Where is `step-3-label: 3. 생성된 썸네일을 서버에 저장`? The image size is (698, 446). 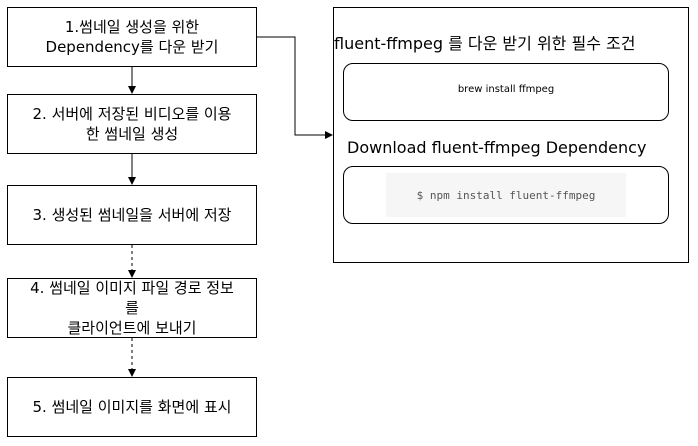
step-3-label: 3. 생성된 썸네일을 서버에 저장 is located at coordinates (132, 215).